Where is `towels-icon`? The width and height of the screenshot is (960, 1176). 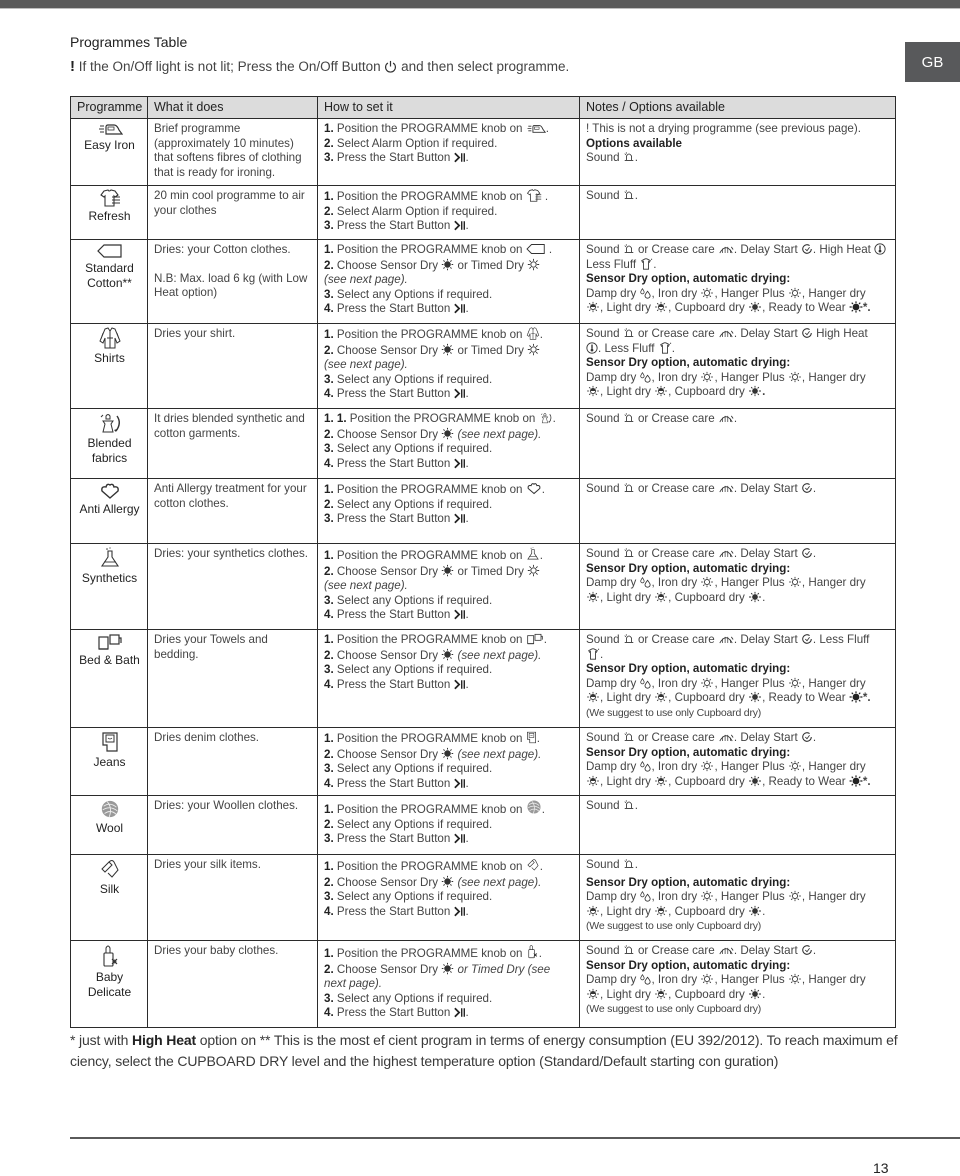
towels-icon is located at coordinates (110, 642).